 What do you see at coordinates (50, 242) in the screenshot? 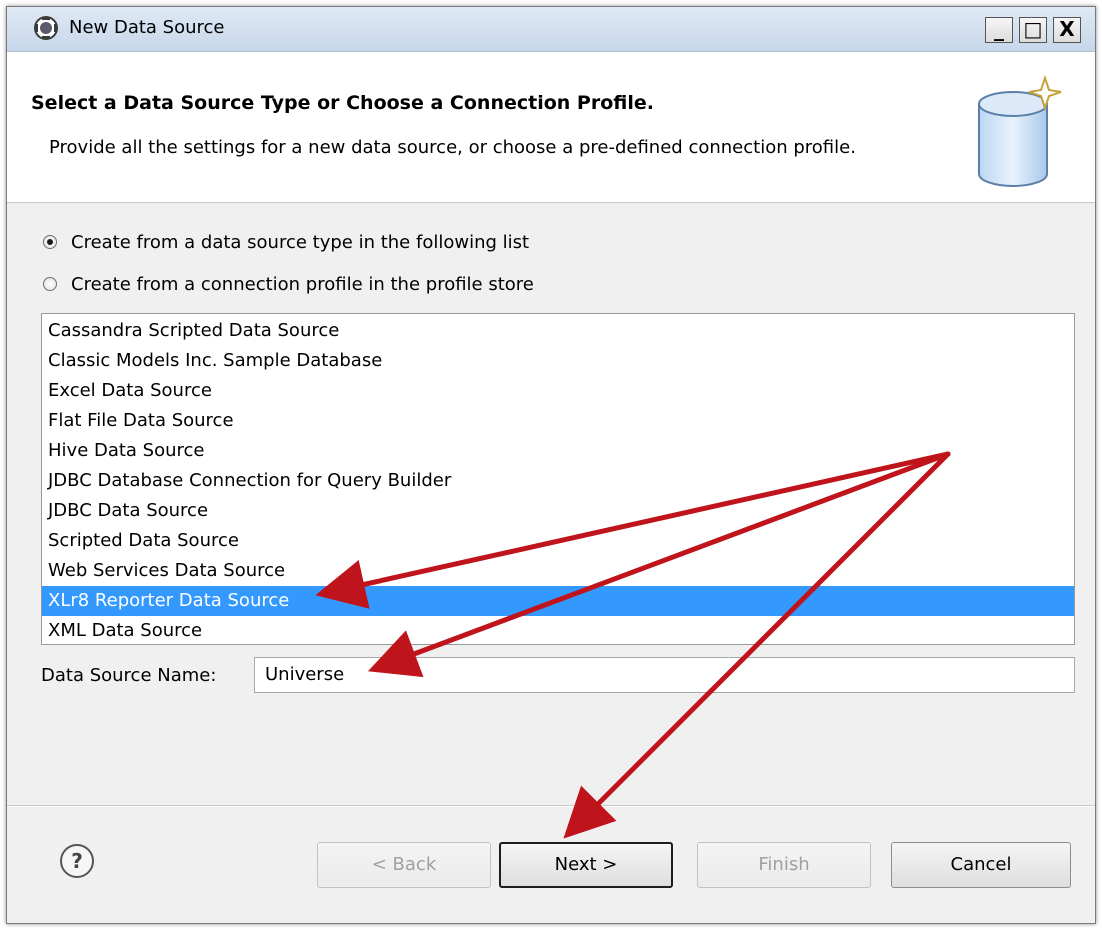
I see `radio-checked-indicator` at bounding box center [50, 242].